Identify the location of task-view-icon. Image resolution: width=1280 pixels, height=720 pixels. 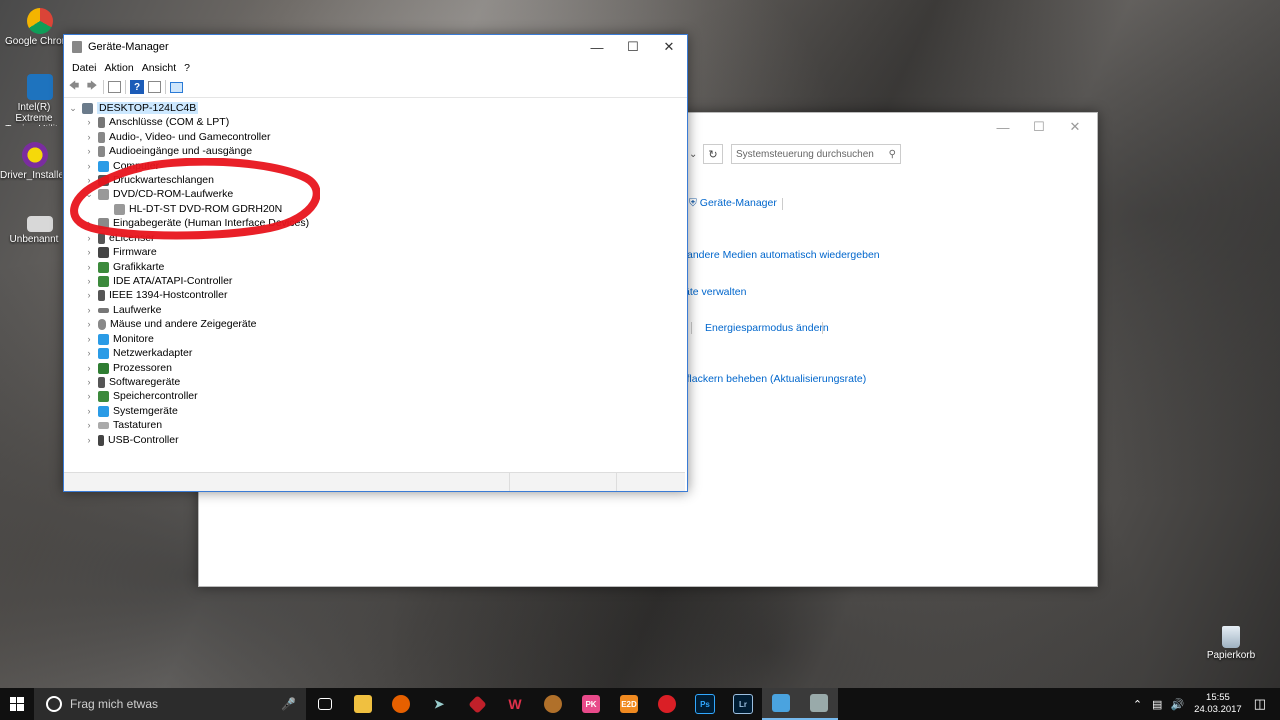
(325, 704).